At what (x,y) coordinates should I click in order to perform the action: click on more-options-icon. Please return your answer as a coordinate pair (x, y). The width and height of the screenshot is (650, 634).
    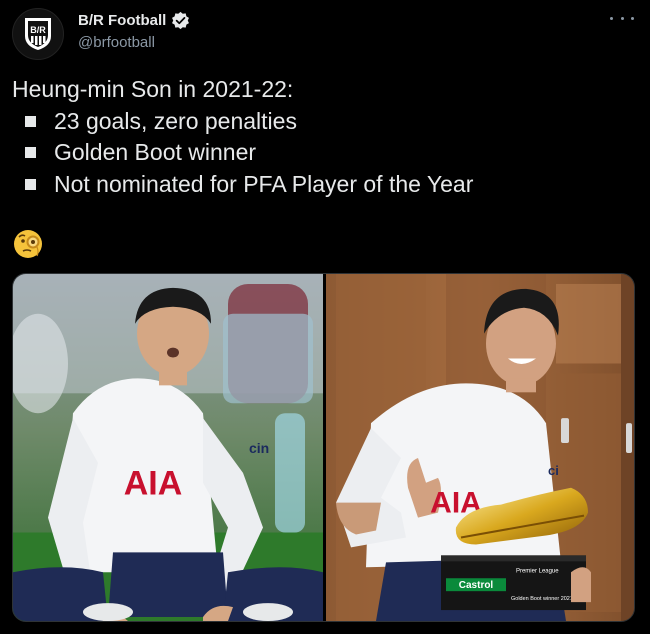
    Looking at the image, I should click on (622, 18).